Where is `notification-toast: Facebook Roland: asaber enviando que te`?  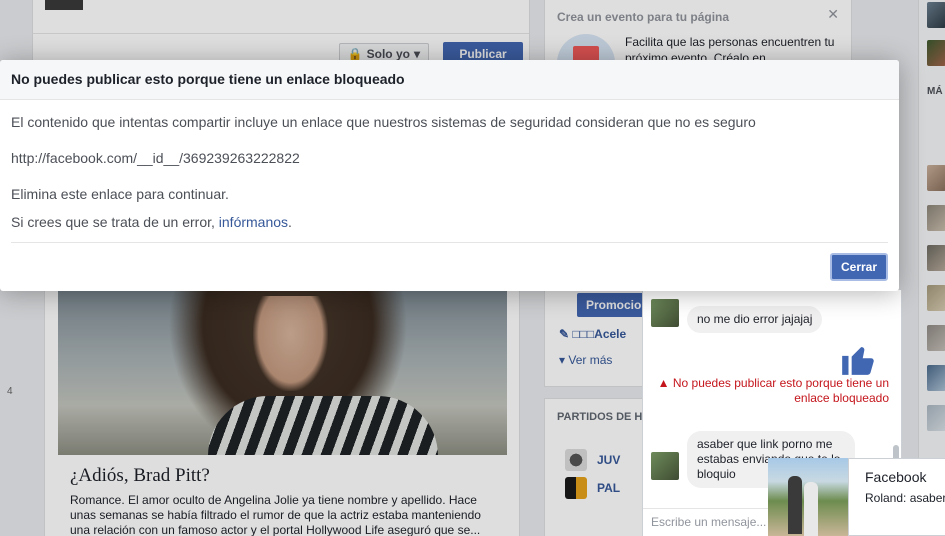
notification-toast: Facebook Roland: asaber enviando que te is located at coordinates (896, 497).